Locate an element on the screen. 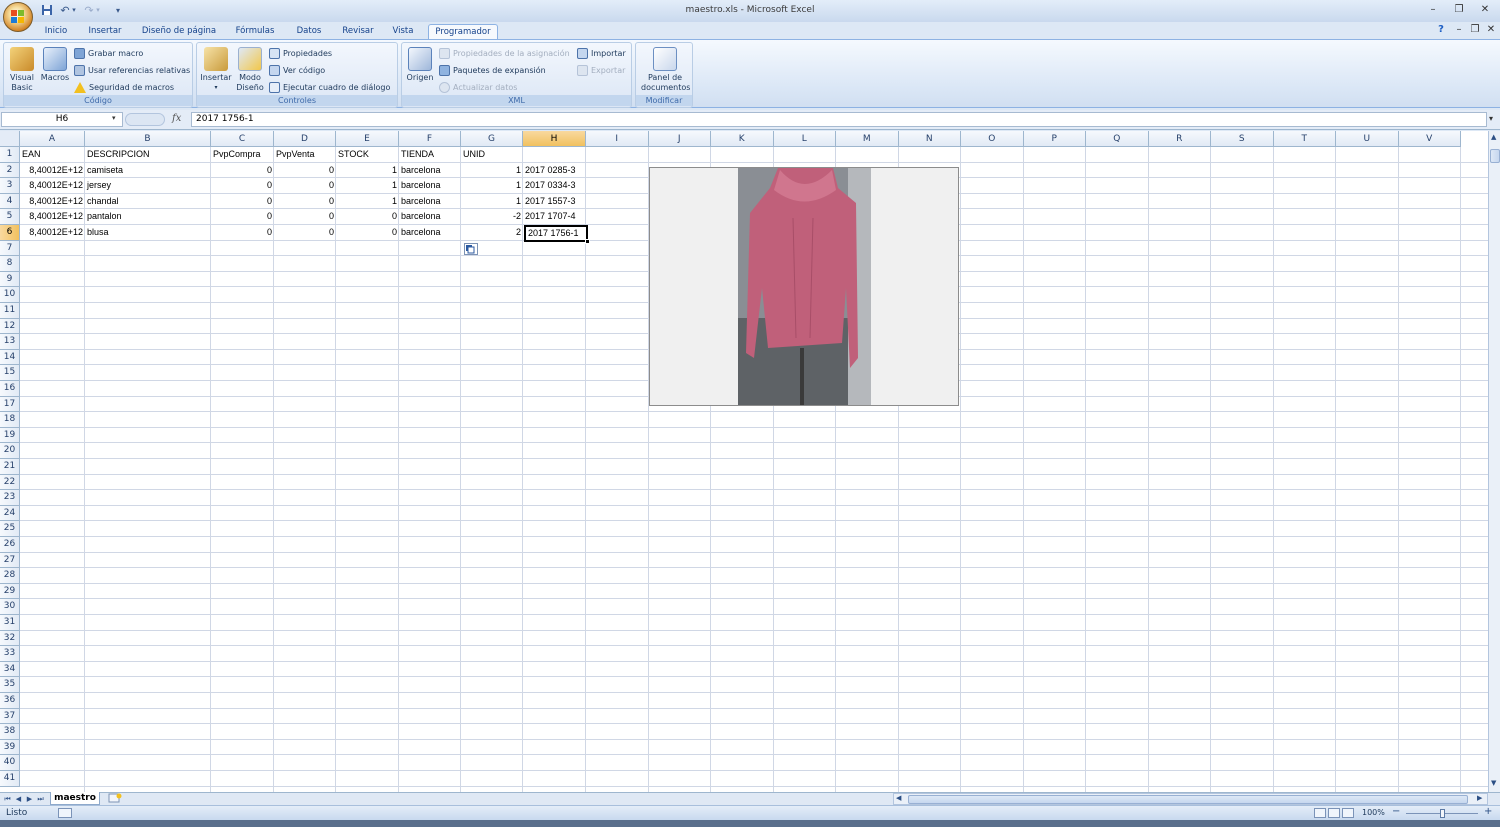 The image size is (1500, 827). cell-a3: 8,40012E+12 is located at coordinates (52, 186).